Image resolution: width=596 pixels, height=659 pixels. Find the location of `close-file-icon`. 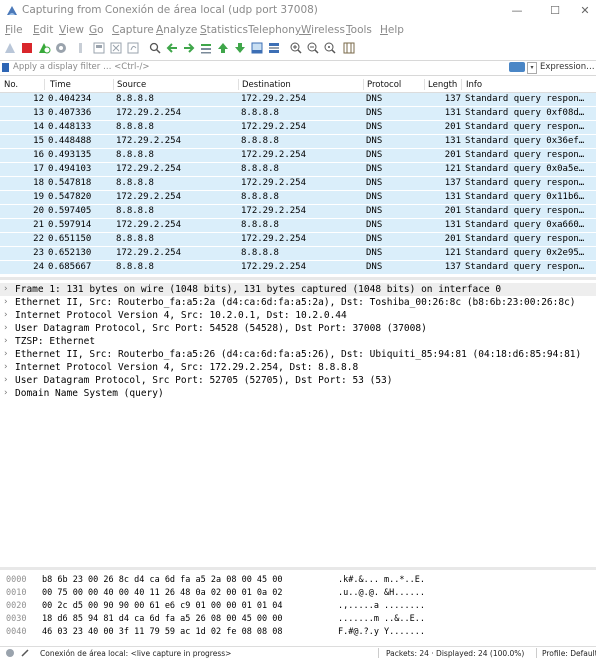

close-file-icon is located at coordinates (116, 48).